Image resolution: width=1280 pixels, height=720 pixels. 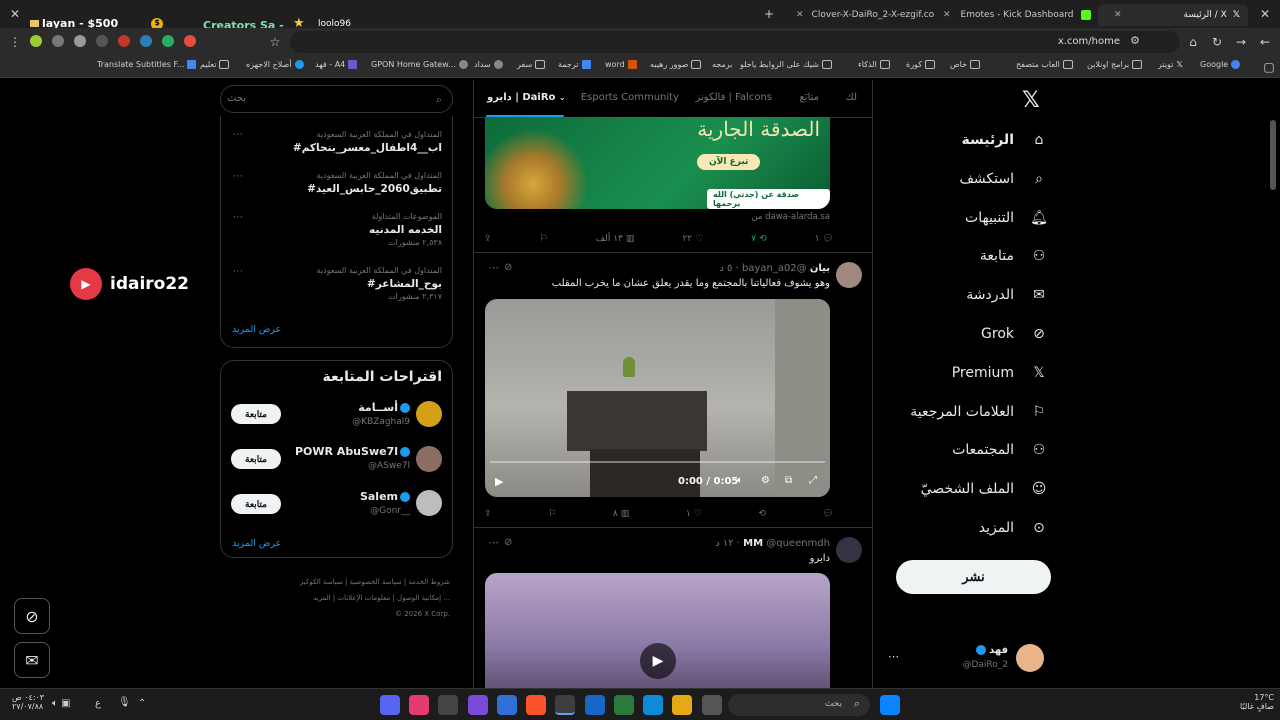 What do you see at coordinates (80, 41) in the screenshot?
I see `download-icon` at bounding box center [80, 41].